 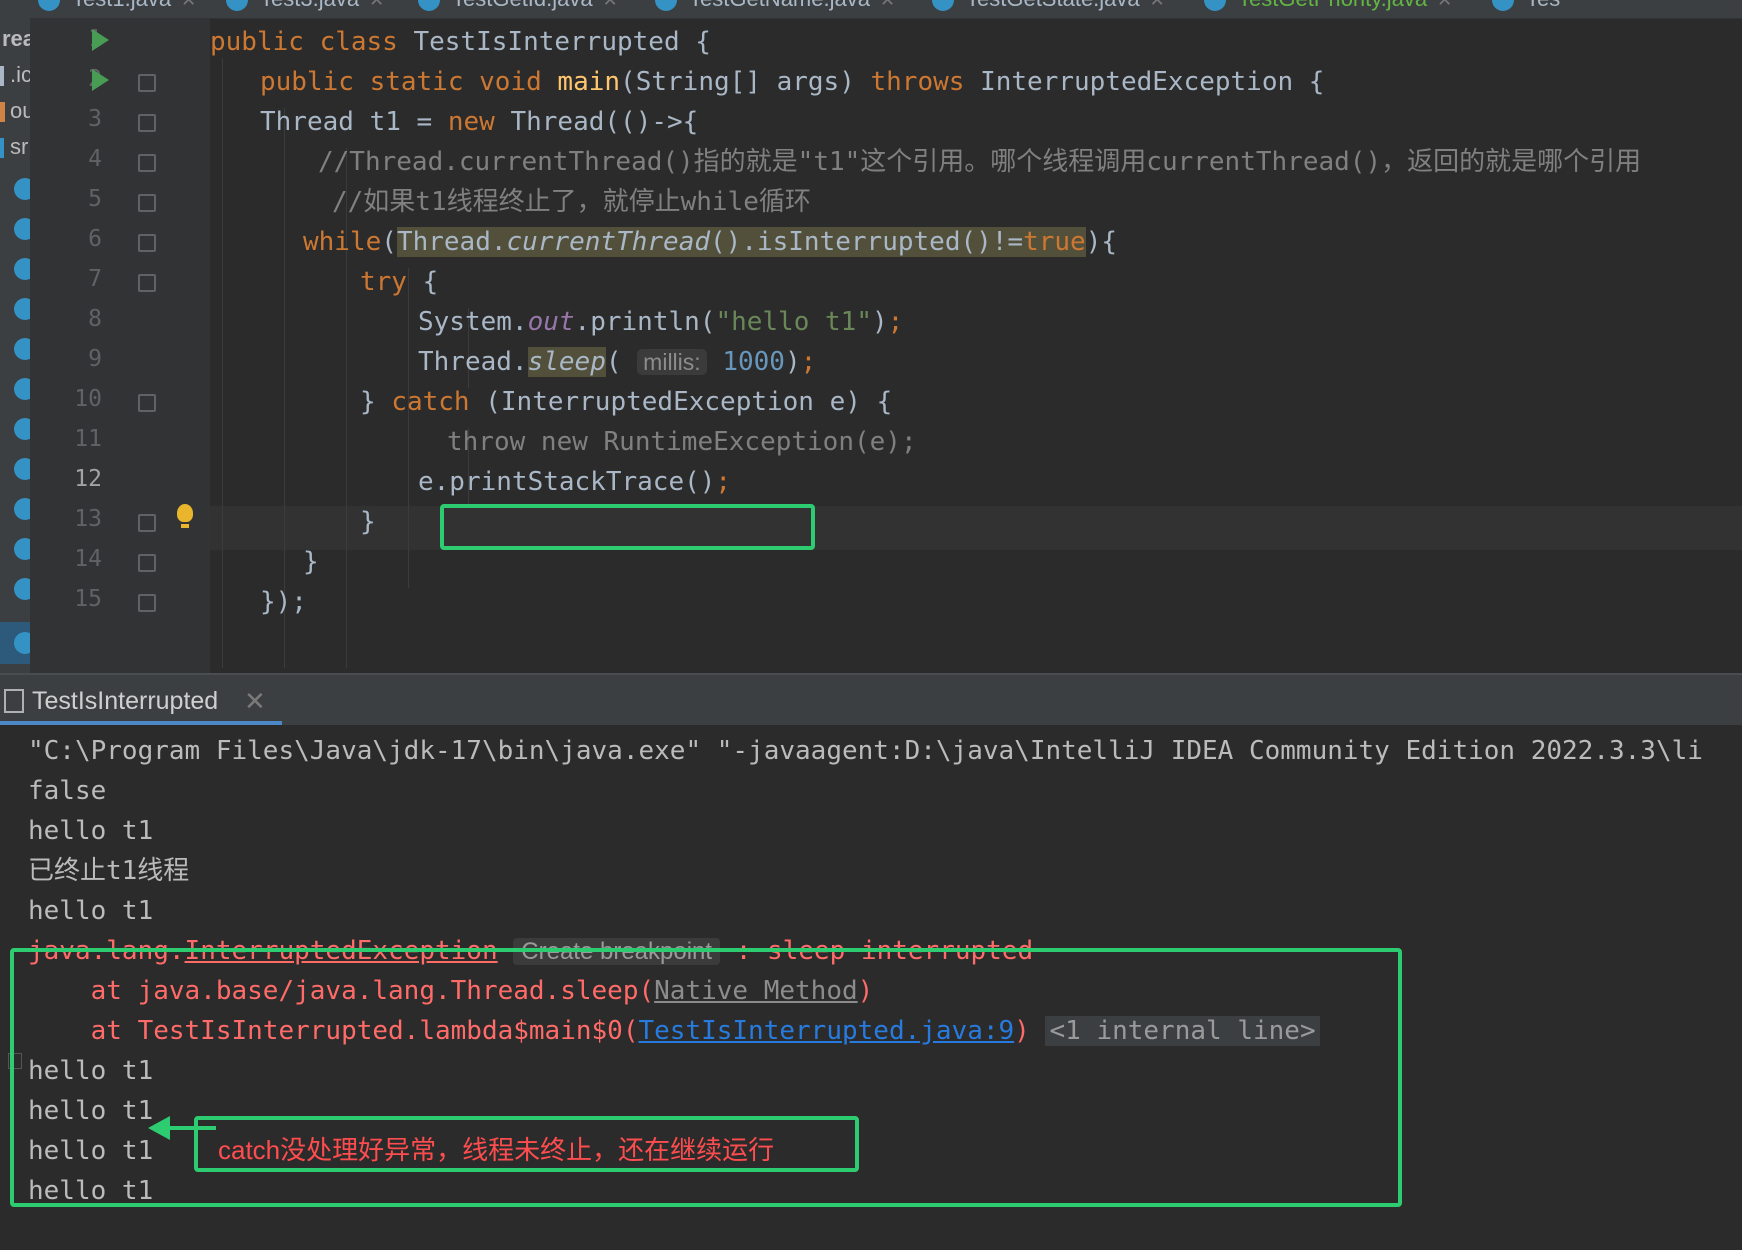 I want to click on line-number: 10, so click(x=88, y=399).